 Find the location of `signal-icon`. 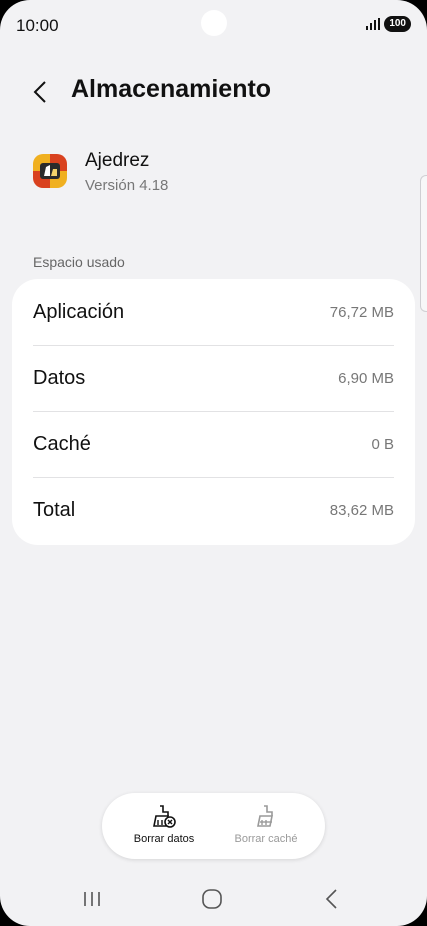

signal-icon is located at coordinates (373, 24).